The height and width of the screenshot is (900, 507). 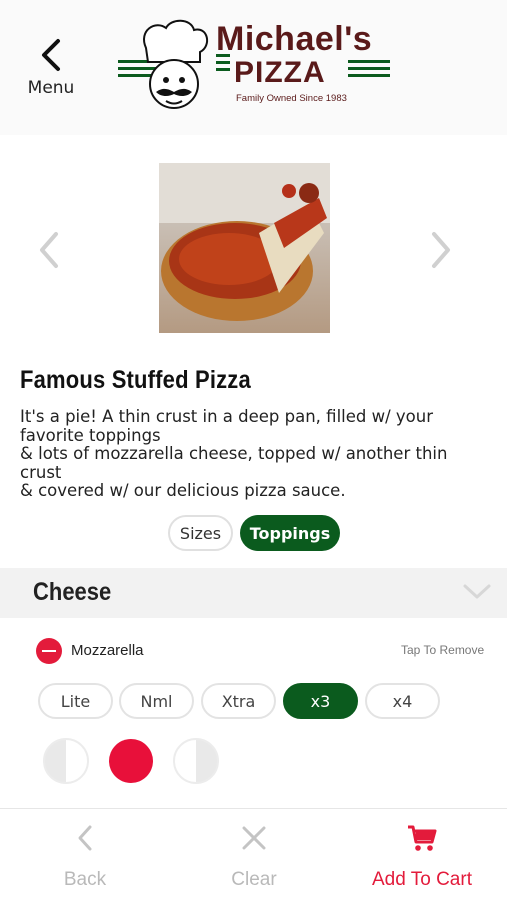 What do you see at coordinates (291, 98) in the screenshot?
I see `logo-tagline: Family Owned Since 1983` at bounding box center [291, 98].